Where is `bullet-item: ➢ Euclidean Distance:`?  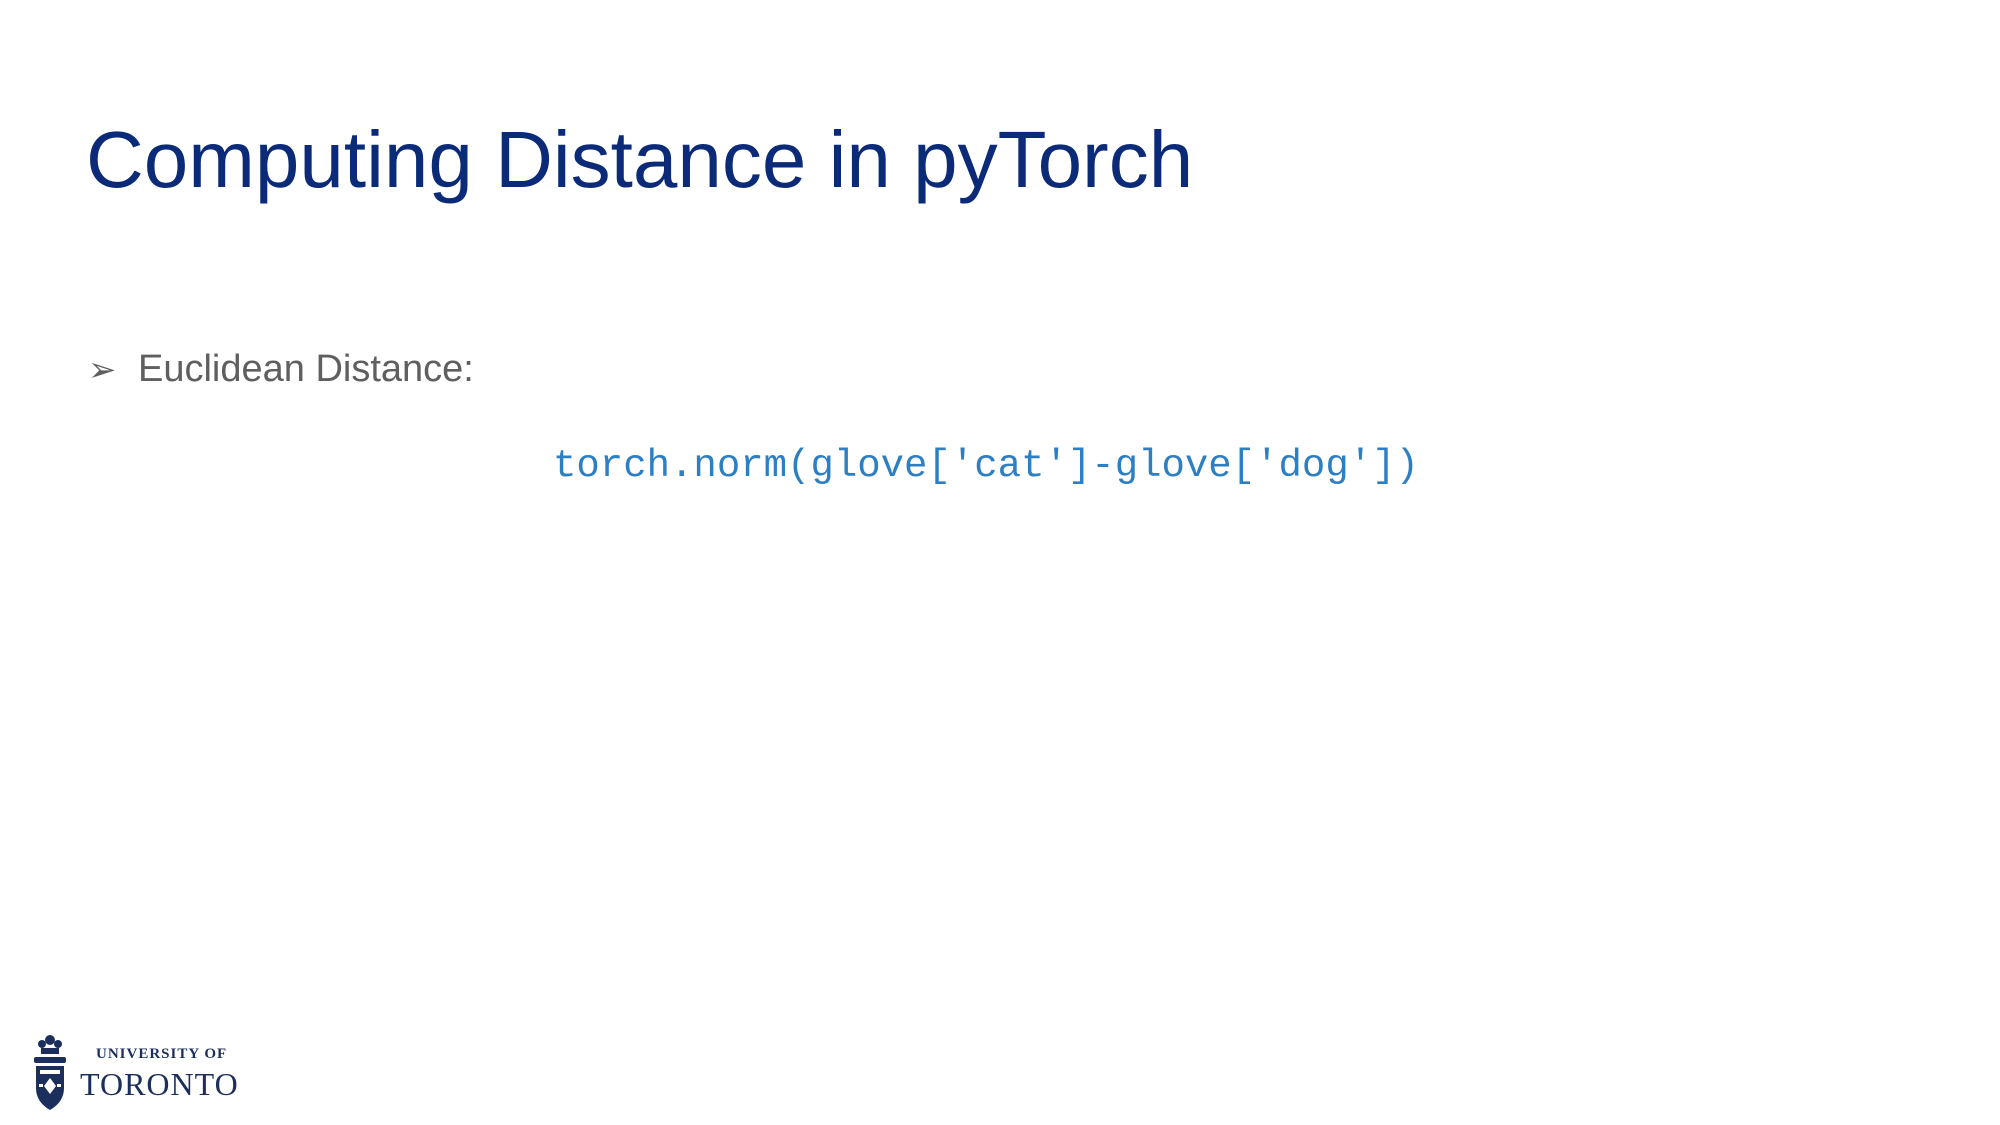
bullet-item: ➢ Euclidean Distance: is located at coordinates (281, 369).